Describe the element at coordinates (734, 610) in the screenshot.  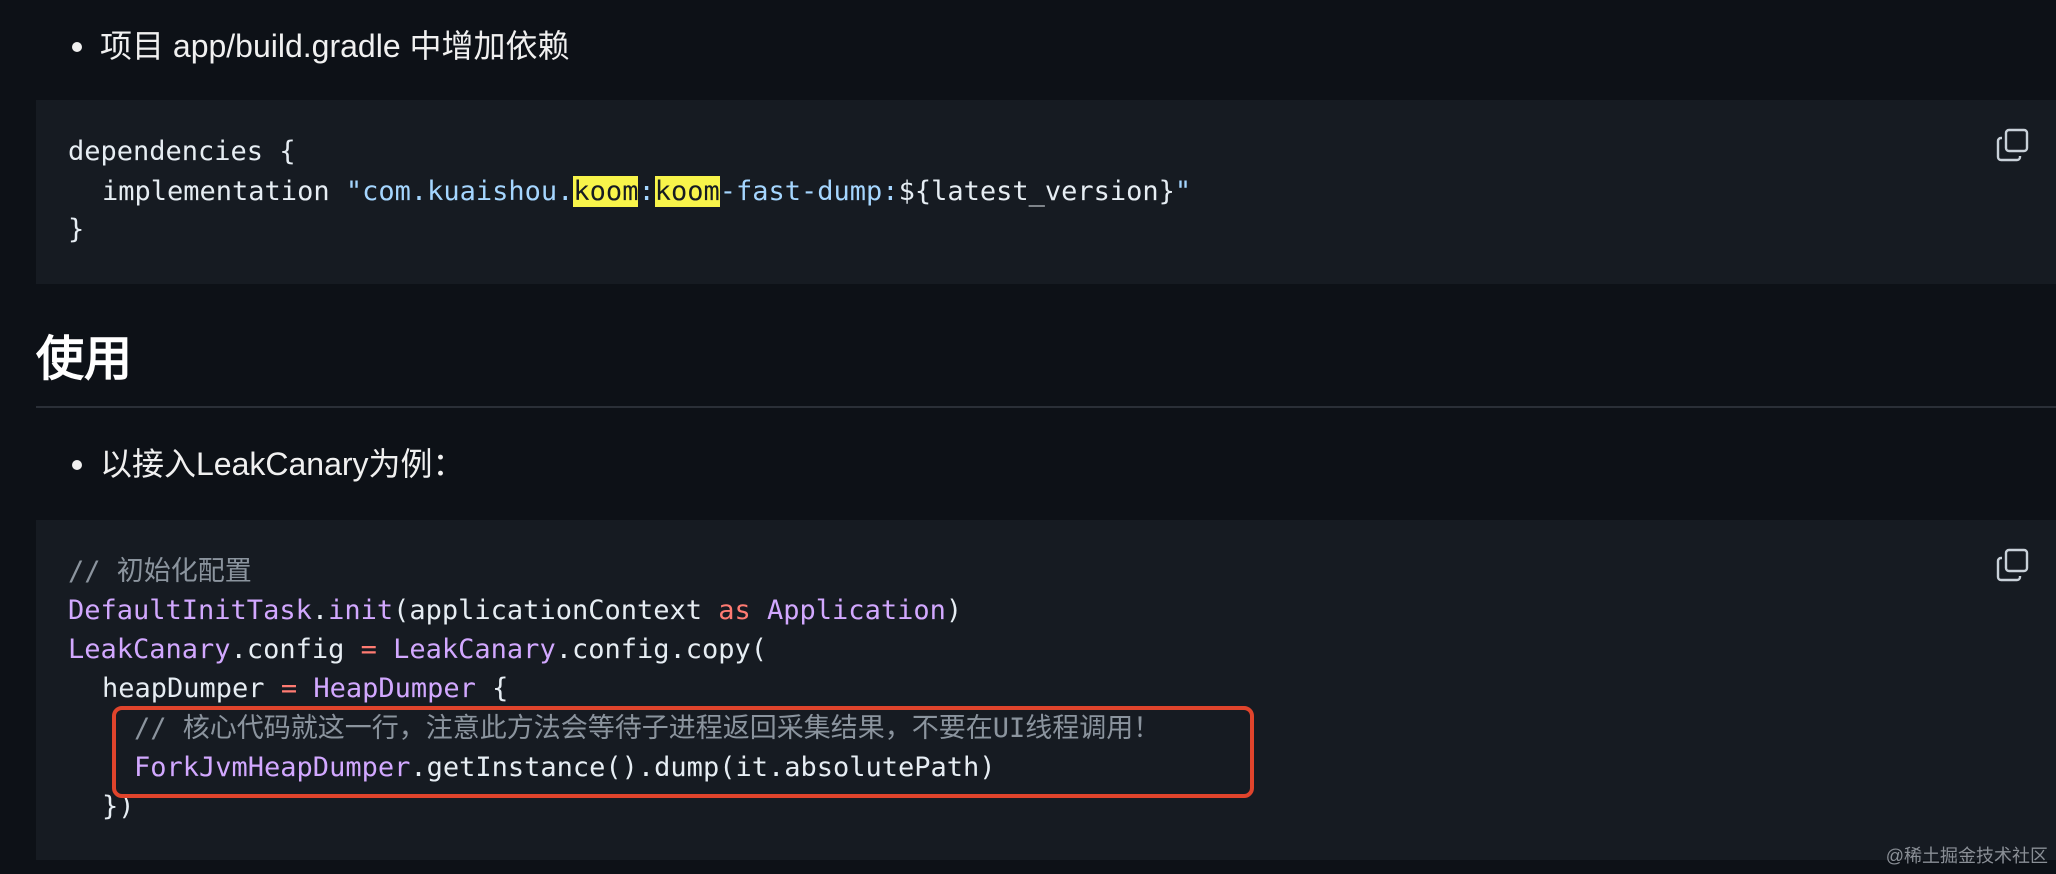
I see `code-token: as` at that location.